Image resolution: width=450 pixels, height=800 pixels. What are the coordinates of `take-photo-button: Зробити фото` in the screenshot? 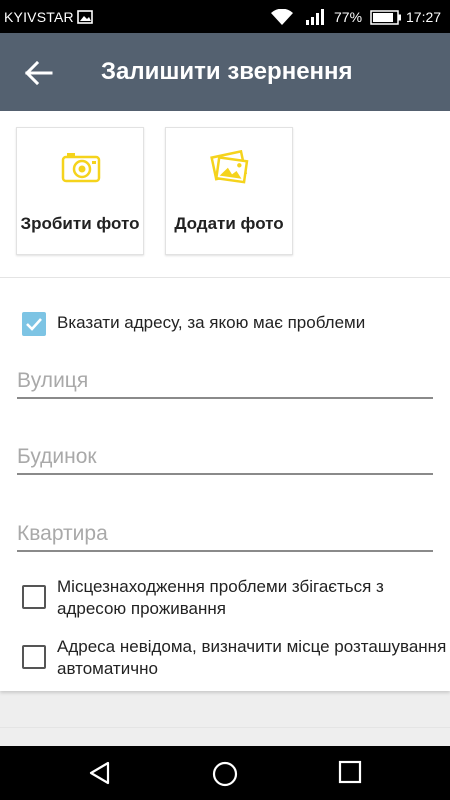 It's located at (80, 191).